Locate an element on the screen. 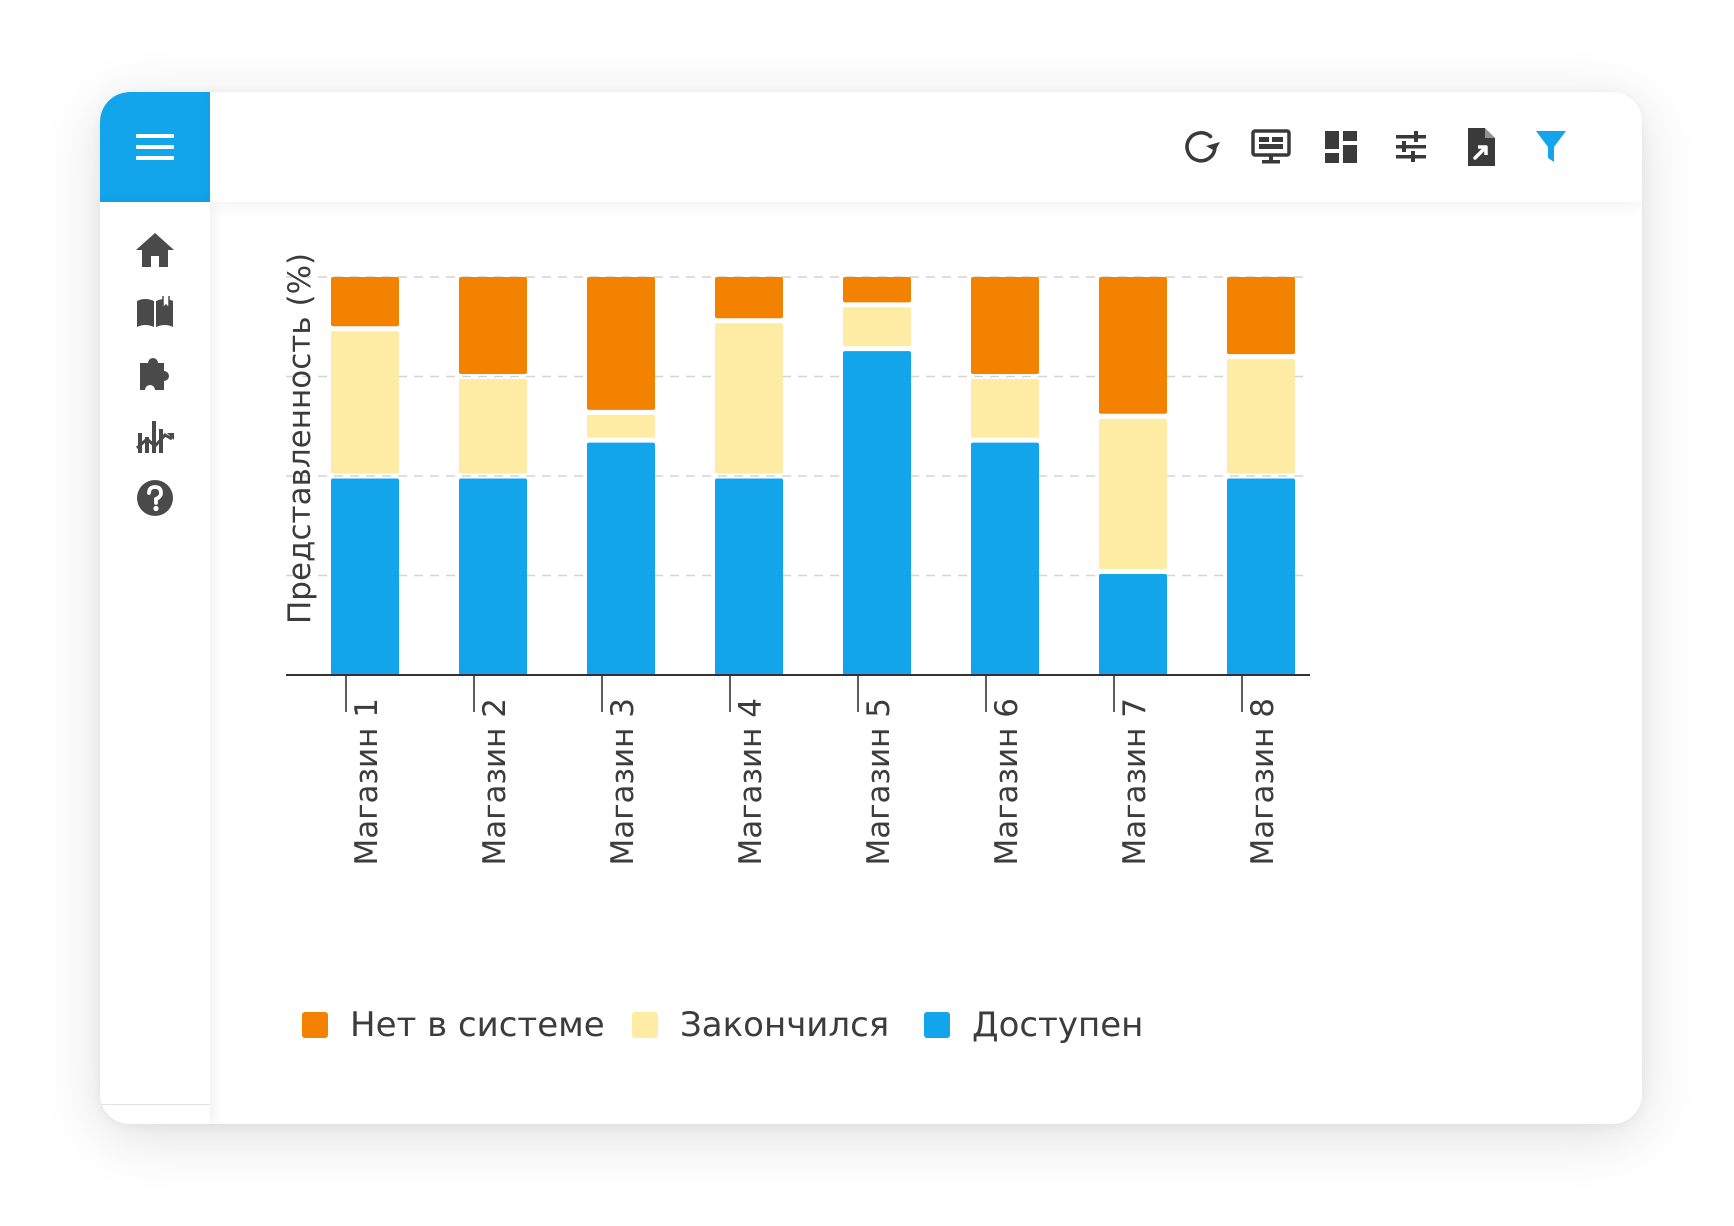 The image size is (1734, 1226). analytics-icon is located at coordinates (154, 437).